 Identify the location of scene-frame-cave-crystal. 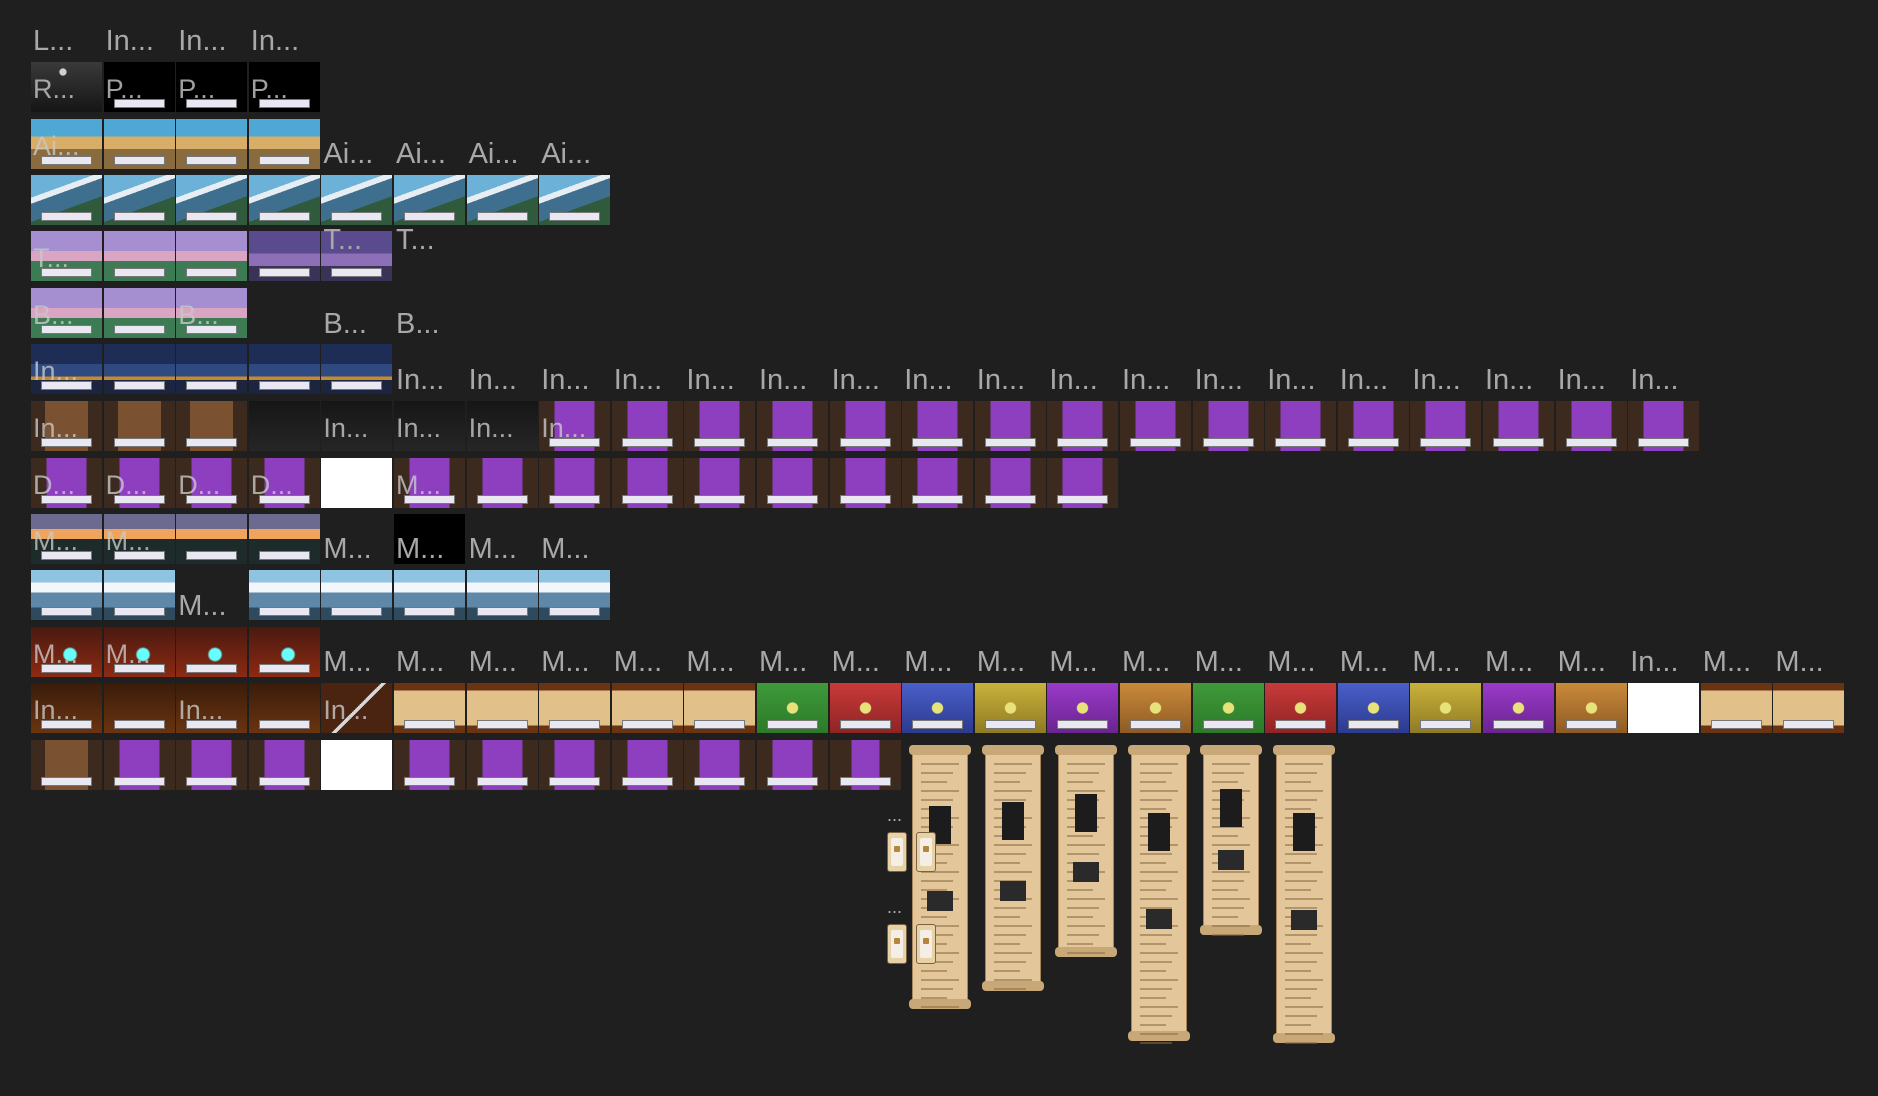
(212, 652).